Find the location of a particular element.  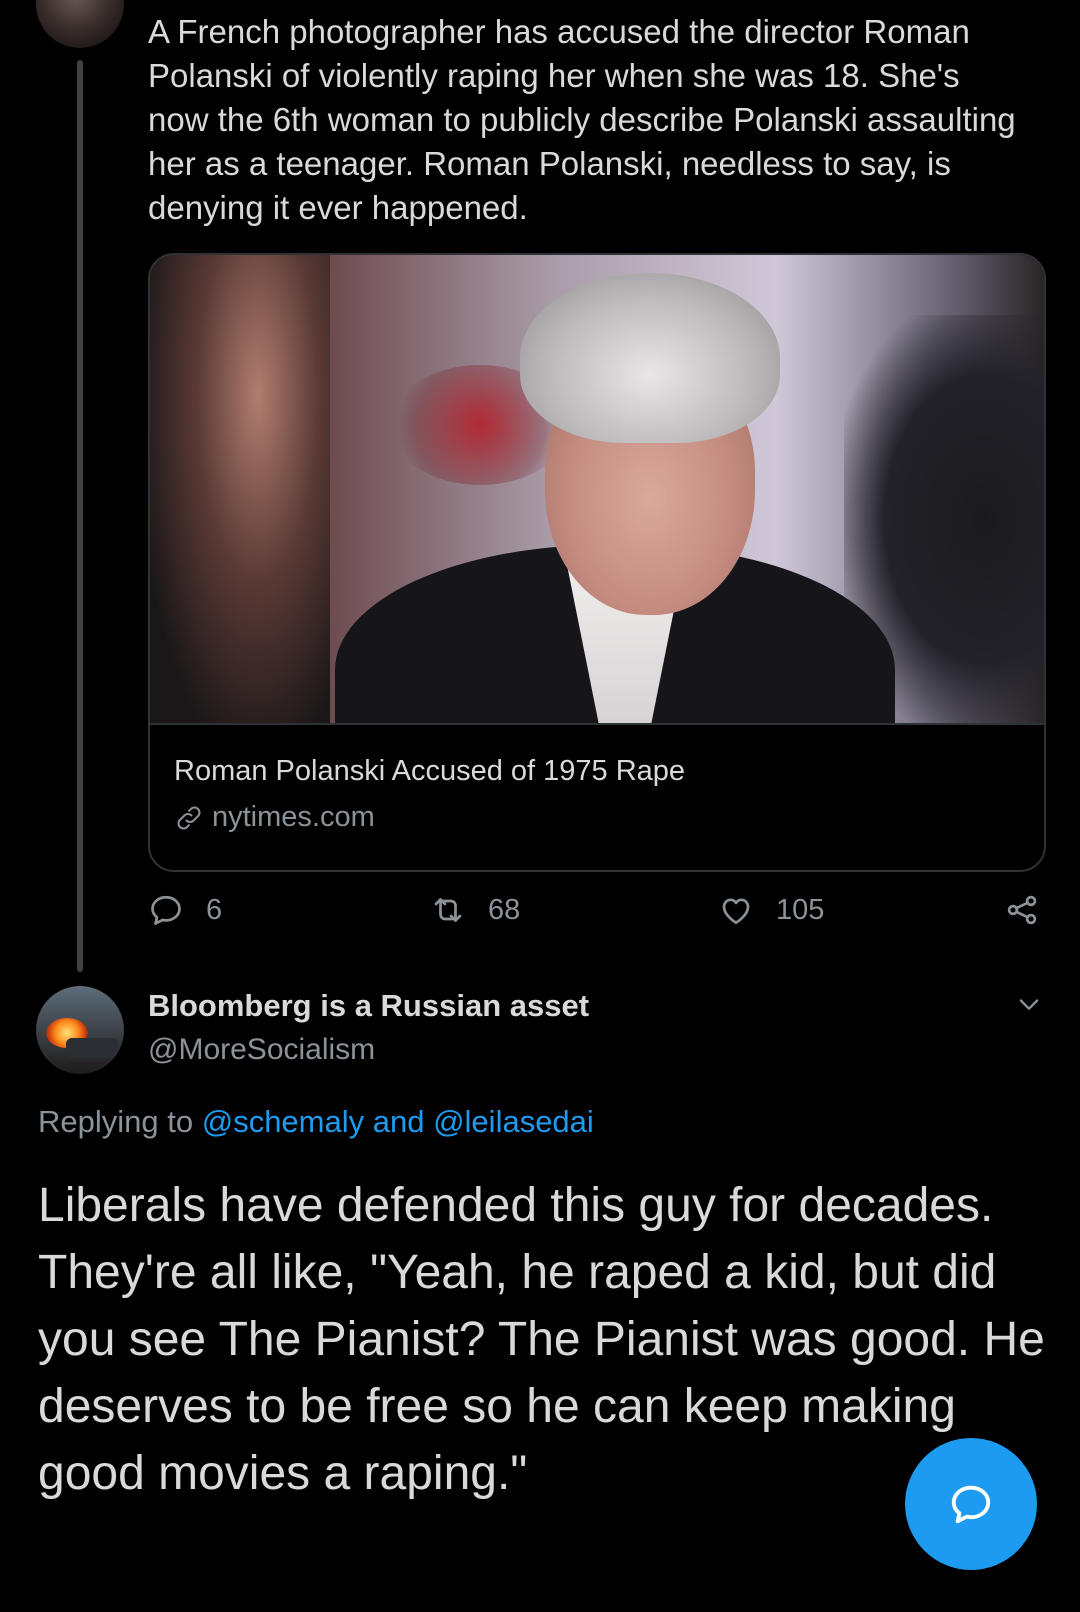

like-button: 105 is located at coordinates (771, 910).